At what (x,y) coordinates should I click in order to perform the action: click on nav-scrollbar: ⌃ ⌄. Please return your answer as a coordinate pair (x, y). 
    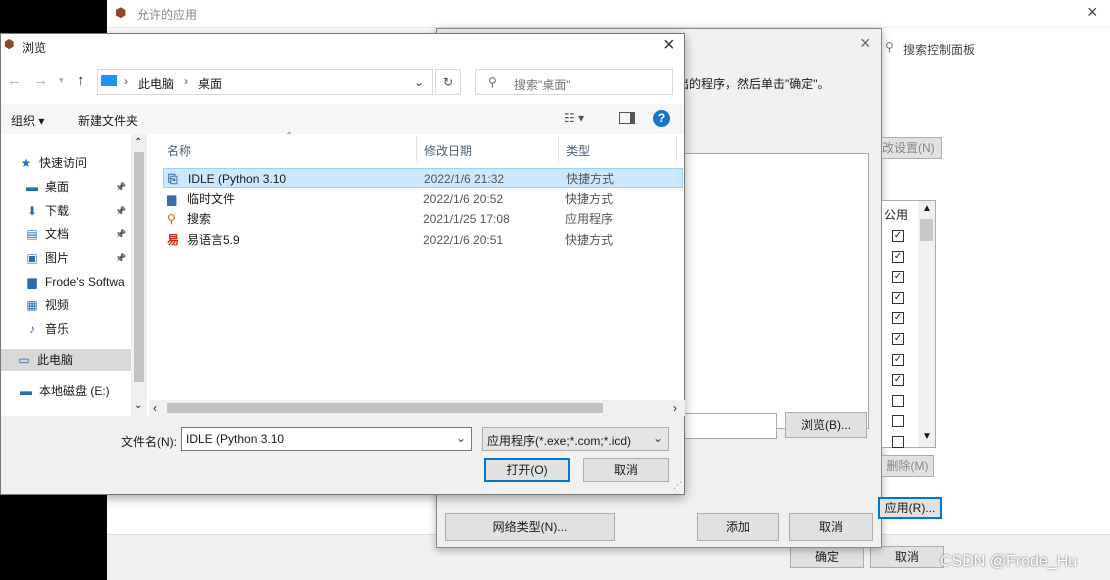
    Looking at the image, I should click on (139, 275).